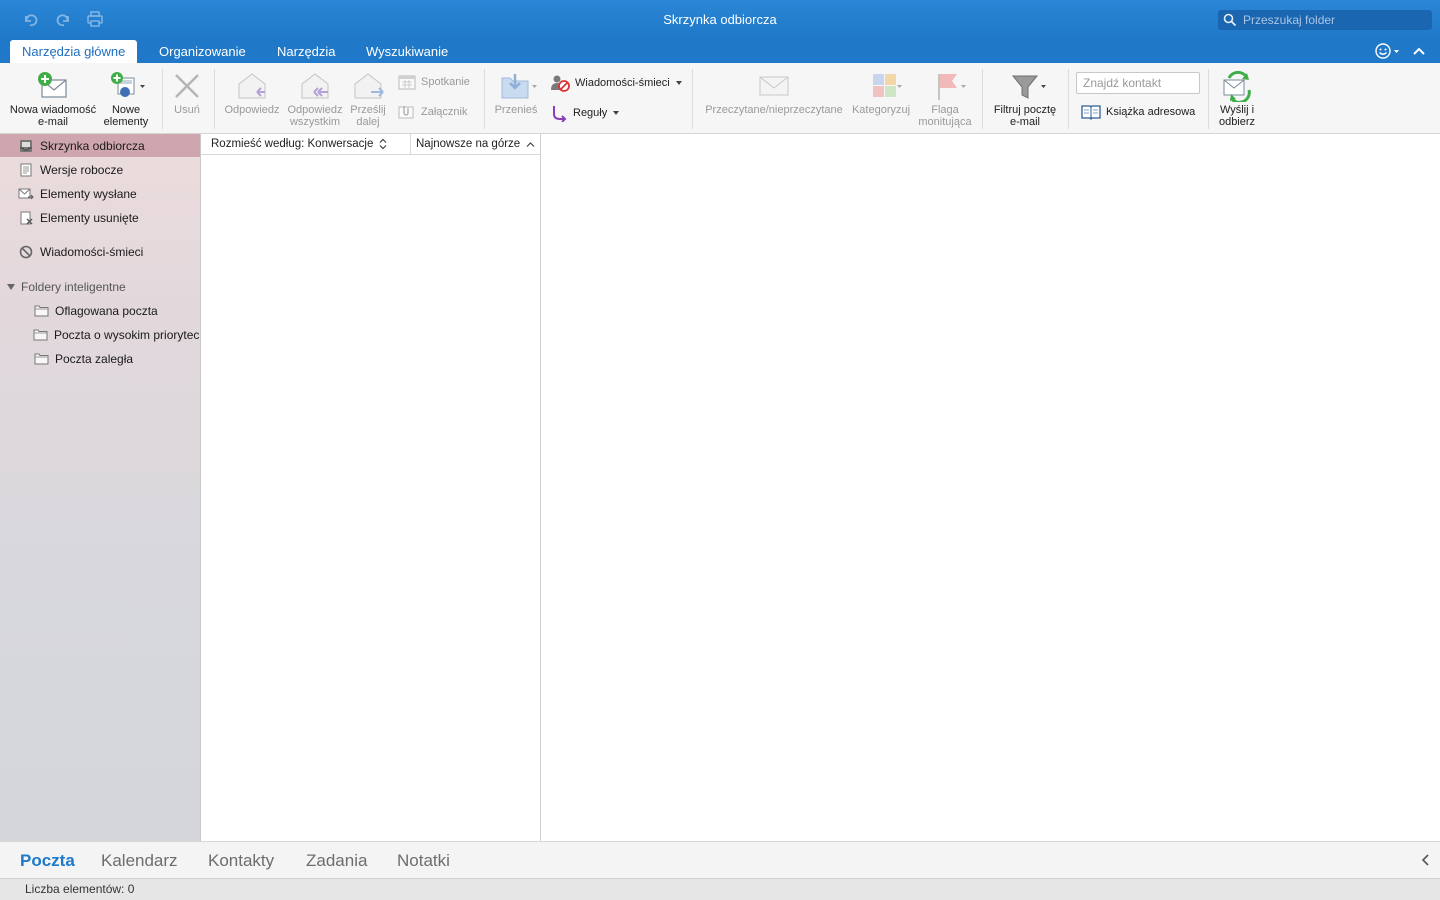 The image size is (1440, 900). I want to click on move-button: Przenieś, so click(516, 92).